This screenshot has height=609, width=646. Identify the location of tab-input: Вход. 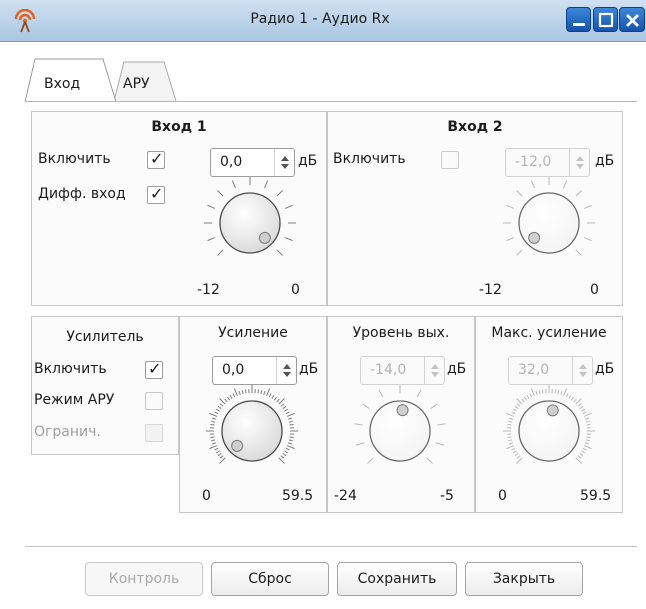
(62, 84).